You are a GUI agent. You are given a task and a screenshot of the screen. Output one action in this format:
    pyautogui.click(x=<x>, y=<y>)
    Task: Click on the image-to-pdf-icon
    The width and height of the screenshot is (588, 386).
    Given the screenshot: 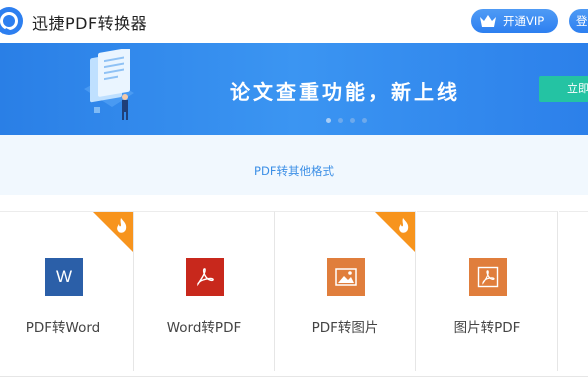 What is the action you would take?
    pyautogui.click(x=488, y=277)
    